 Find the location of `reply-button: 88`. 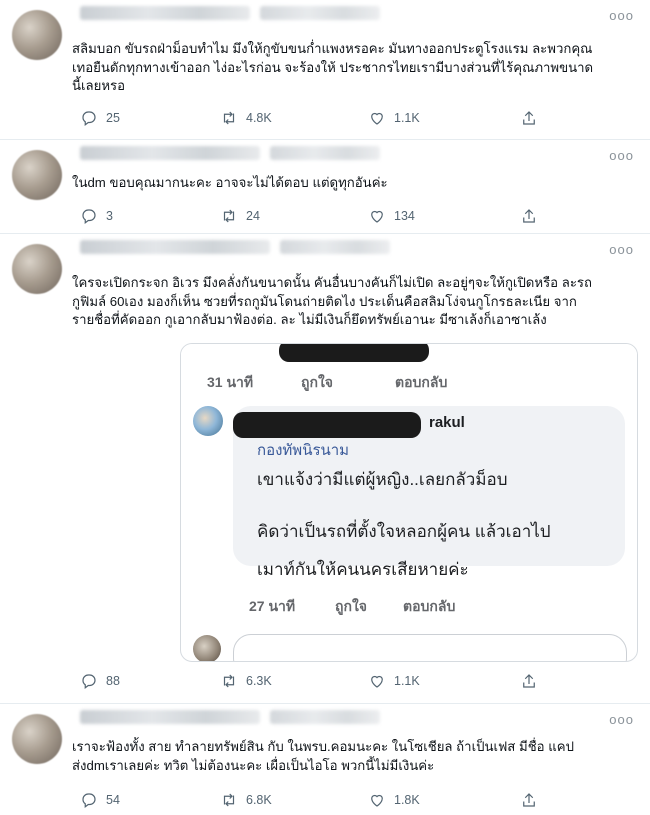

reply-button: 88 is located at coordinates (100, 681).